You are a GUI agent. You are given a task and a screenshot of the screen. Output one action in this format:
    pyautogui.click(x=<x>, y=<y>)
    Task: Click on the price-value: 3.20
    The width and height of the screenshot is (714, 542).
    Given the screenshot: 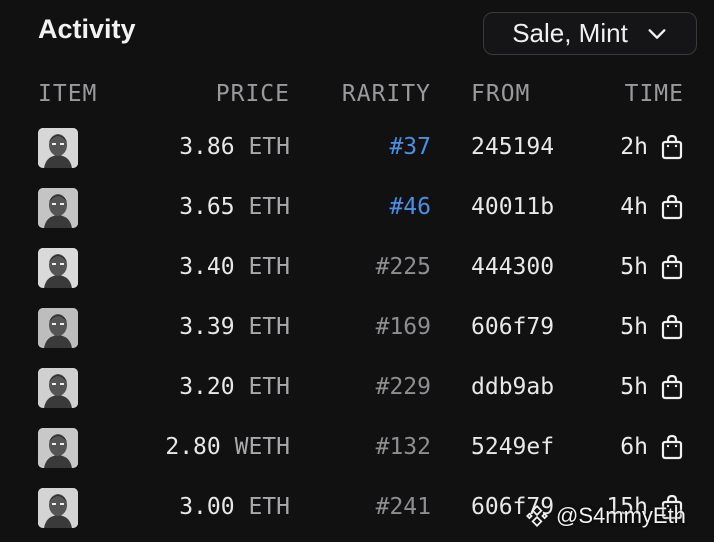 What is the action you would take?
    pyautogui.click(x=207, y=387)
    